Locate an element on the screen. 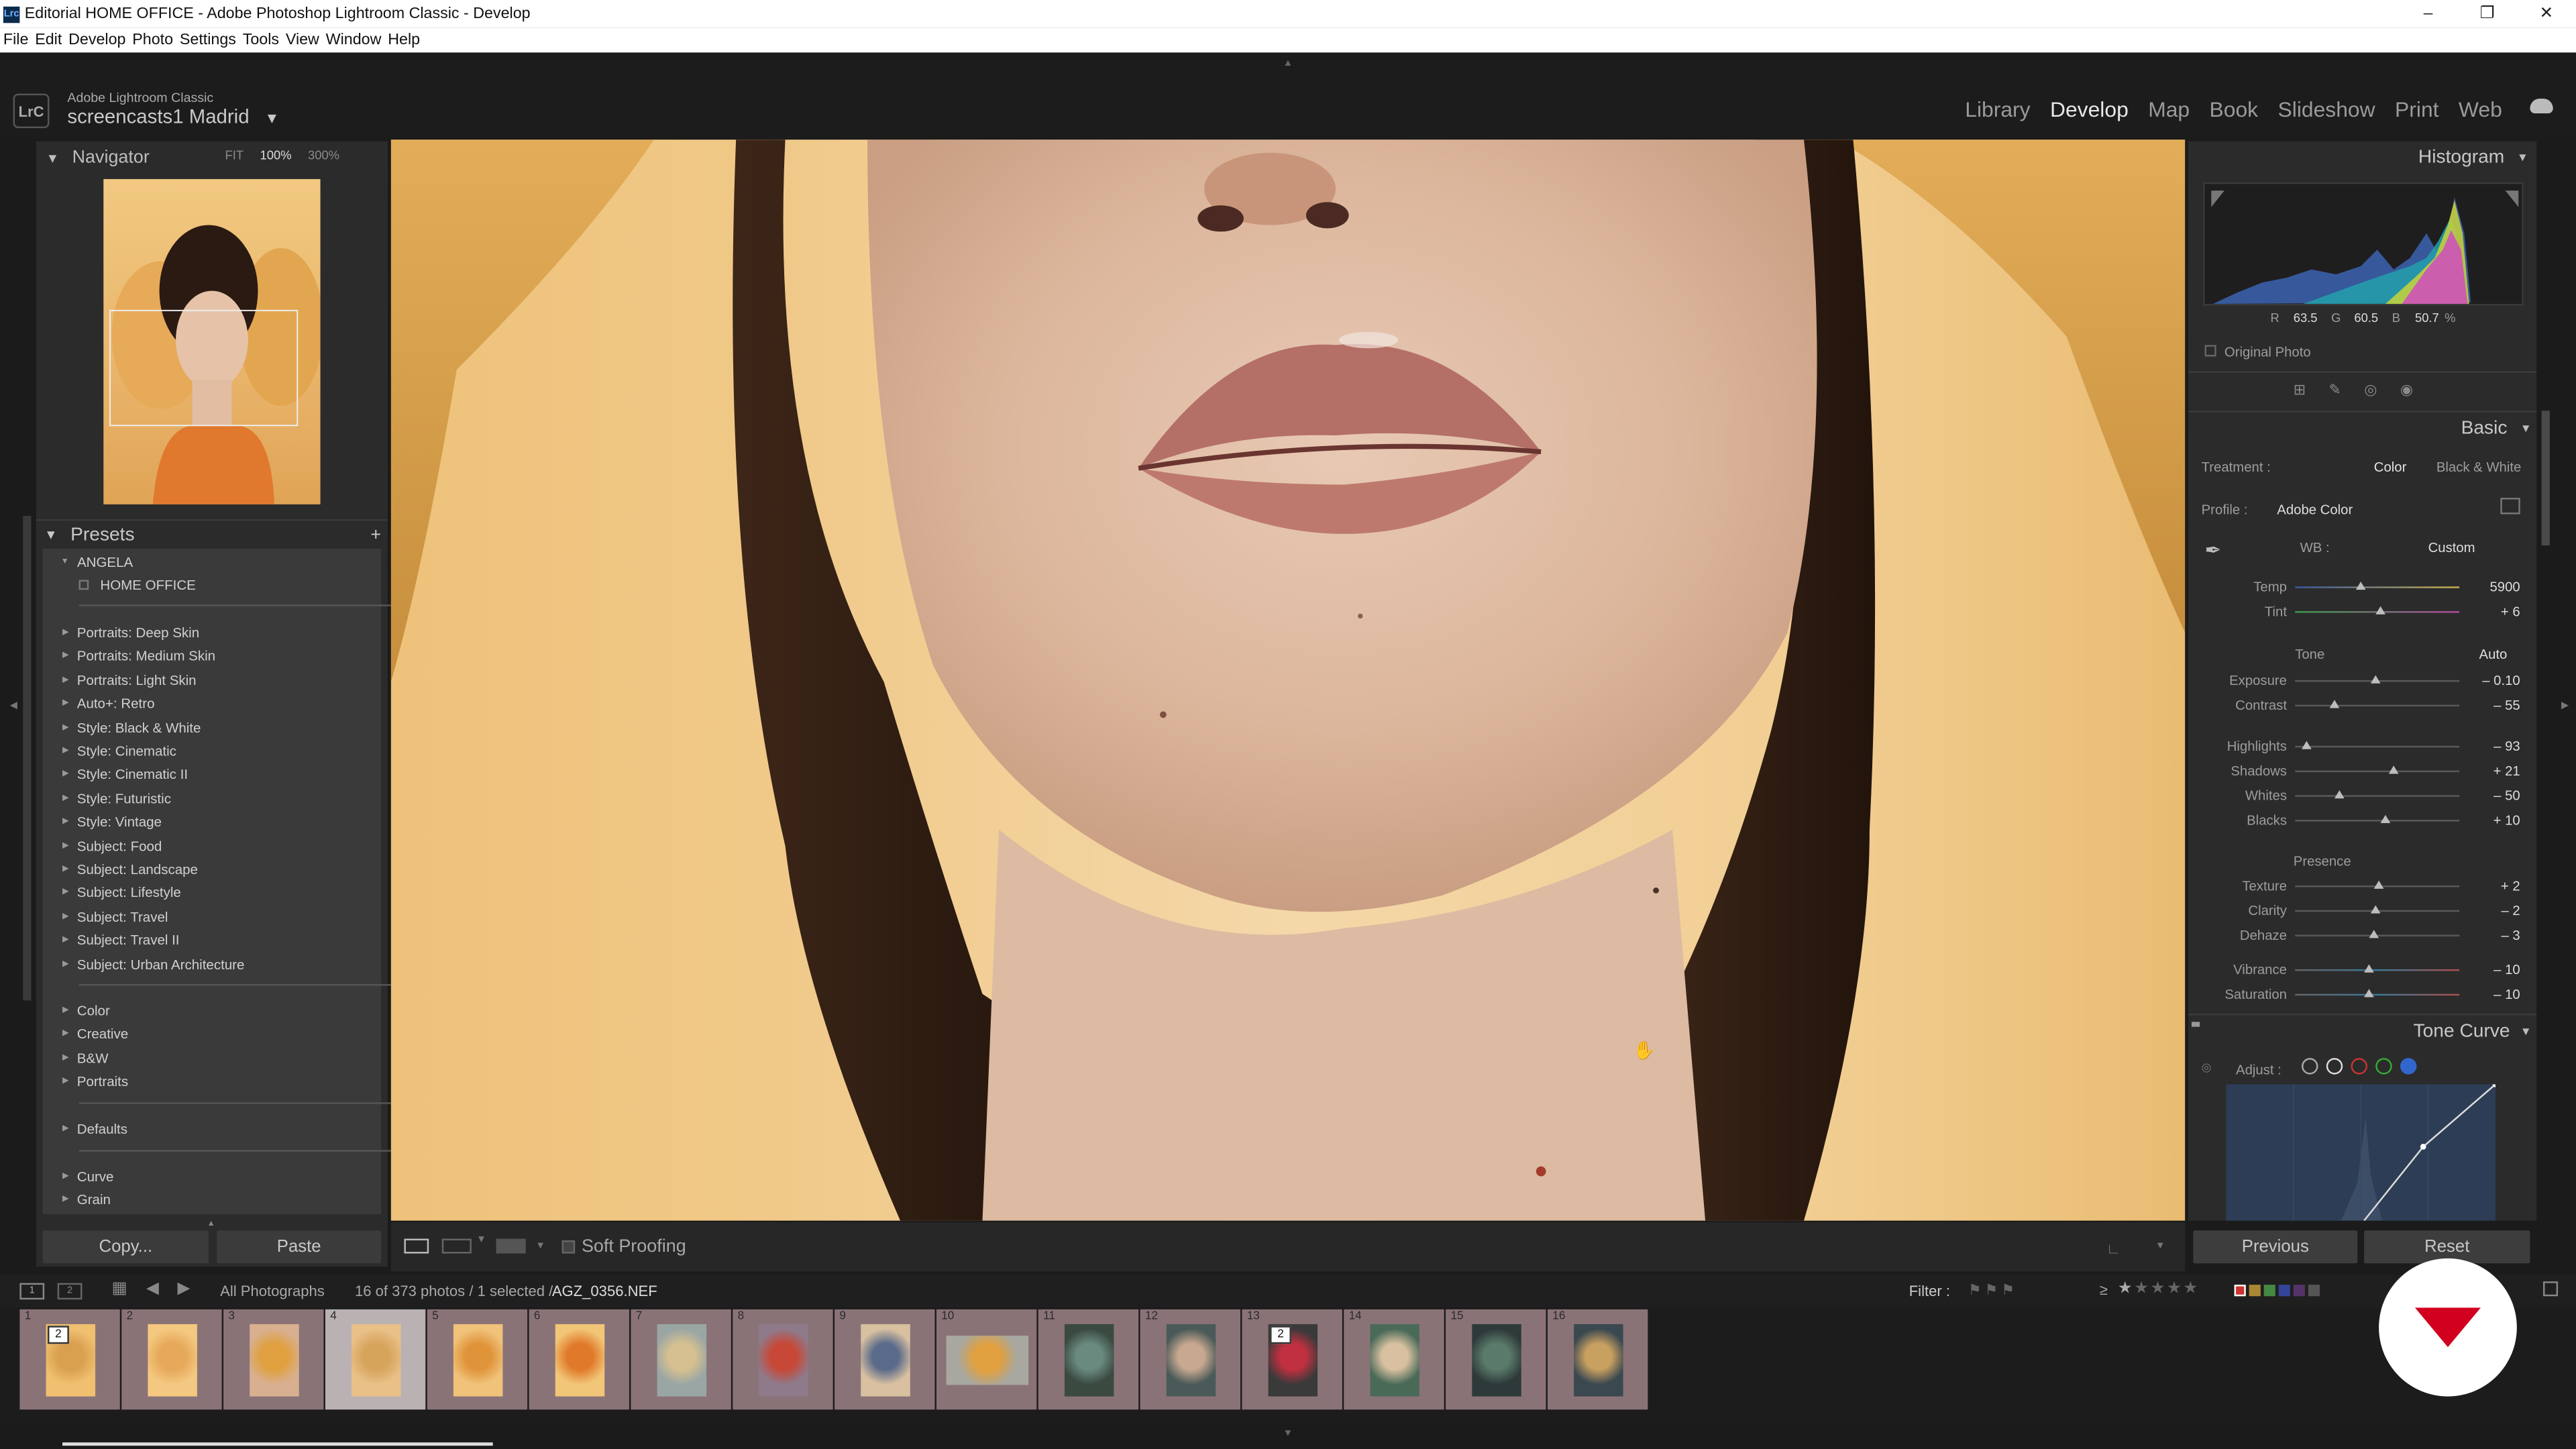 This screenshot has width=2576, height=1449. module-library: Library is located at coordinates (1997, 109).